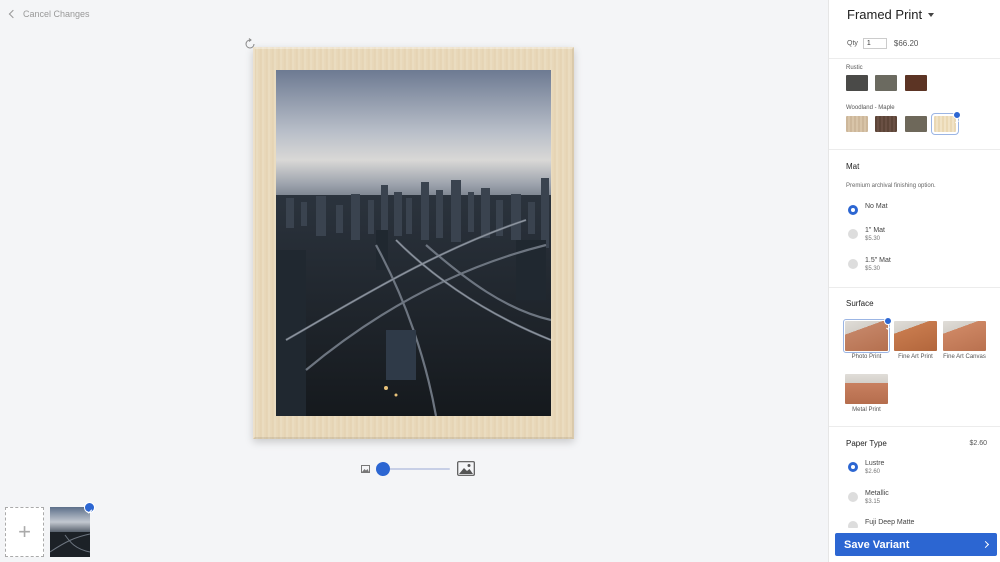 This screenshot has width=1000, height=562. I want to click on surface-section-title: Surface, so click(860, 303).